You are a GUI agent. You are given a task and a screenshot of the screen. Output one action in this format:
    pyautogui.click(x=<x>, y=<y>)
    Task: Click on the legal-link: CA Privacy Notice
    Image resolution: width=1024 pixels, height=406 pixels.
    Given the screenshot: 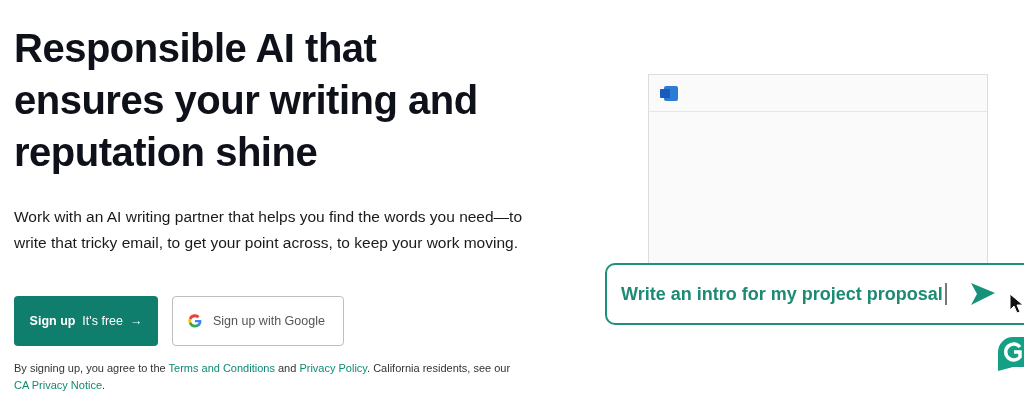 What is the action you would take?
    pyautogui.click(x=58, y=385)
    